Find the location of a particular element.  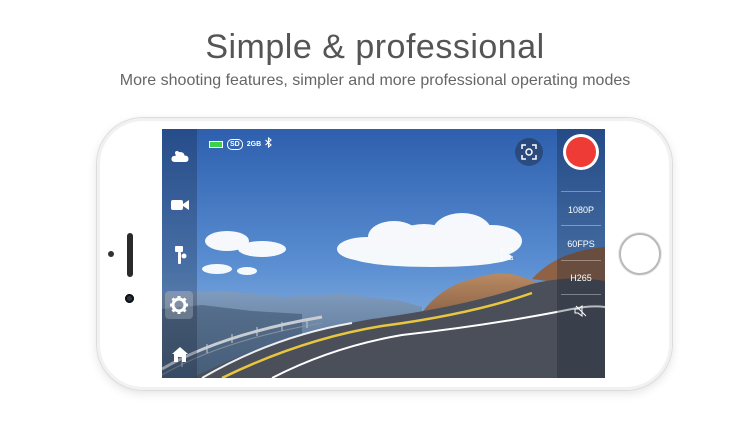

gear-icon is located at coordinates (179, 305).